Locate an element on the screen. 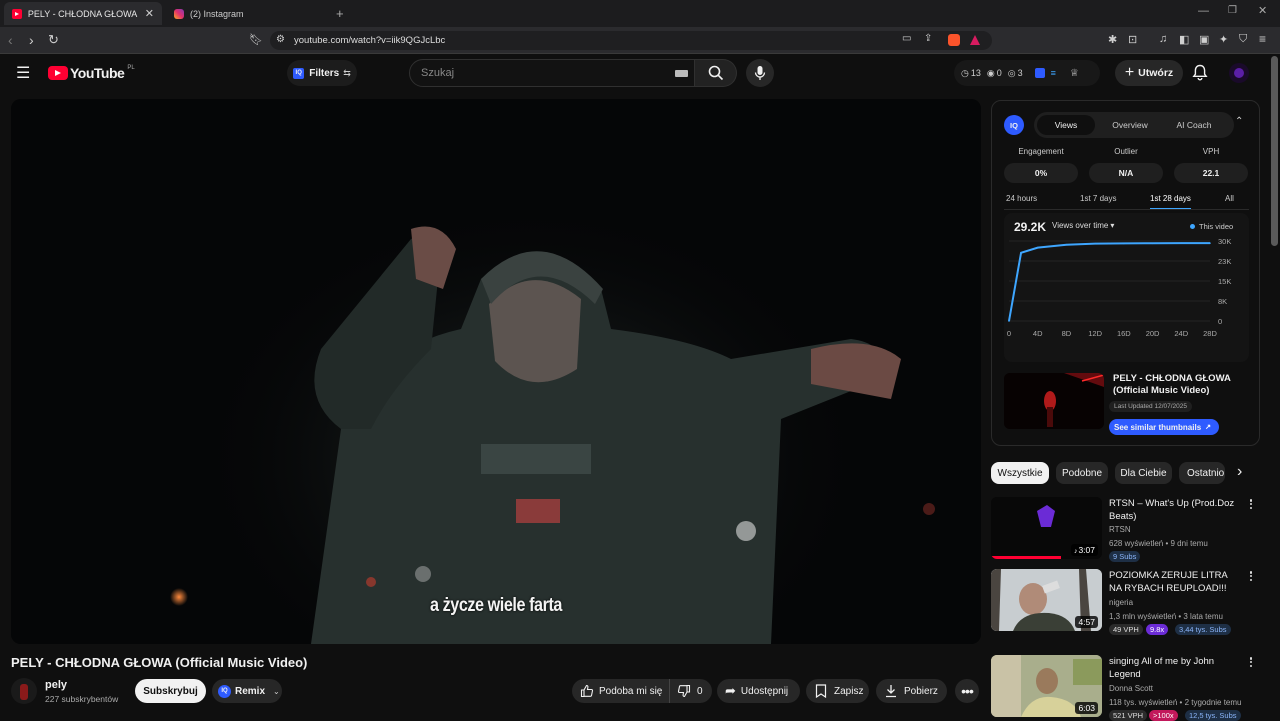 This screenshot has width=1280, height=721. list-icon: ≡ is located at coordinates (1053, 73).